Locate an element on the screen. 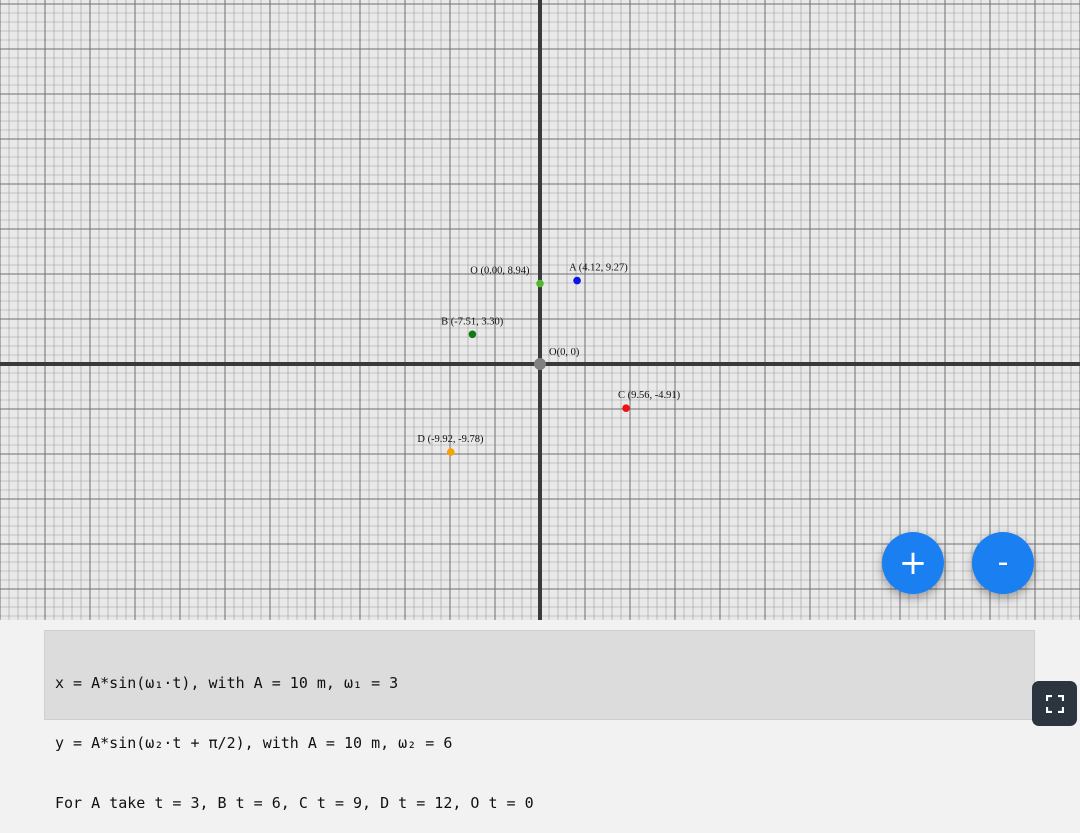 The image size is (1080, 833). point-label-a: A (4.12, 9.27) is located at coordinates (598, 268).